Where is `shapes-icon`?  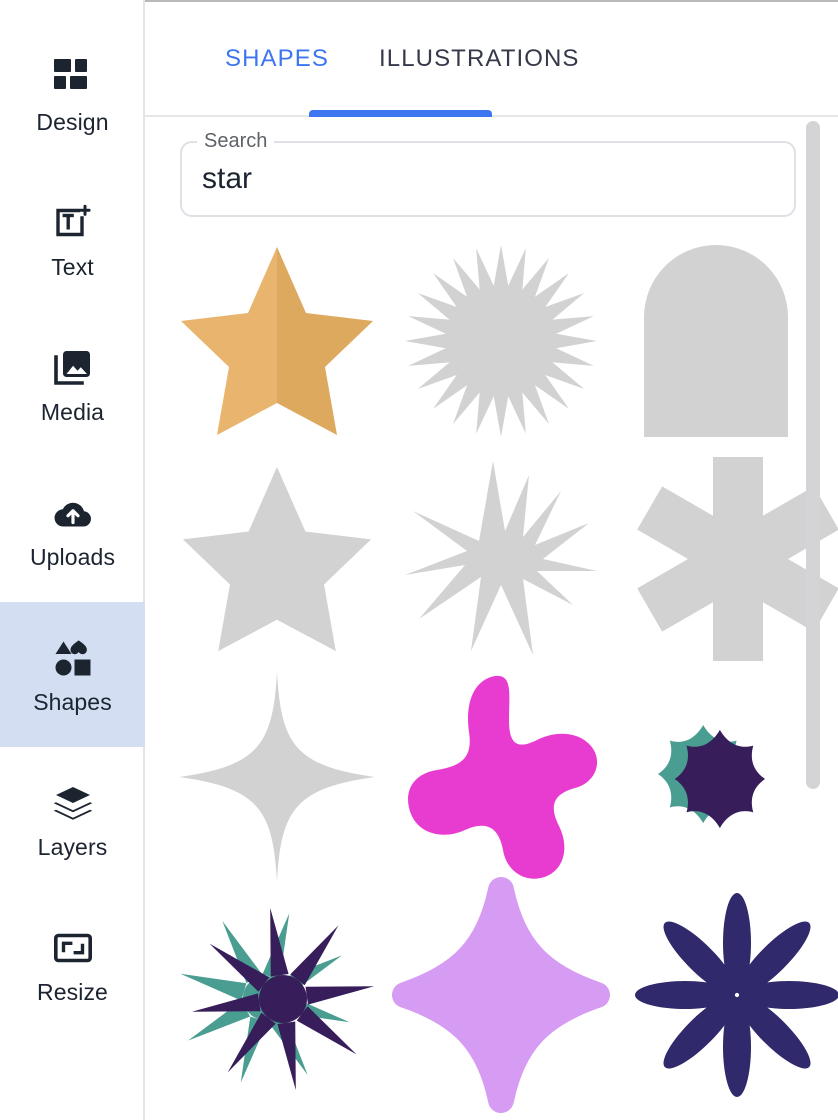 shapes-icon is located at coordinates (73, 658).